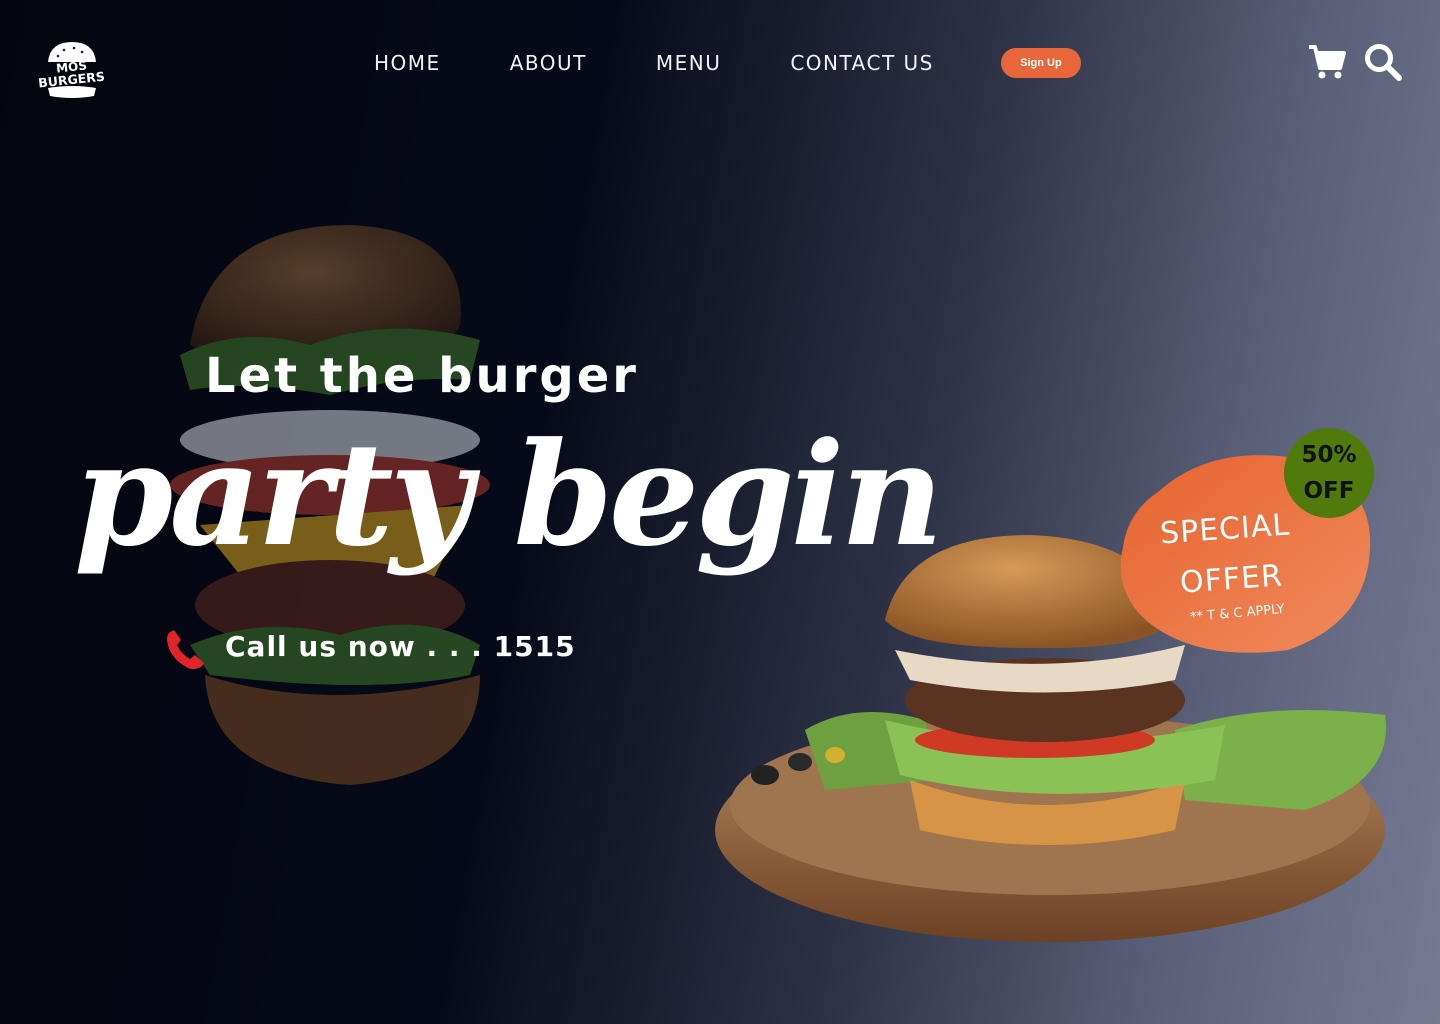 This screenshot has height=1024, width=1440. What do you see at coordinates (1383, 62) in the screenshot?
I see `search-icon` at bounding box center [1383, 62].